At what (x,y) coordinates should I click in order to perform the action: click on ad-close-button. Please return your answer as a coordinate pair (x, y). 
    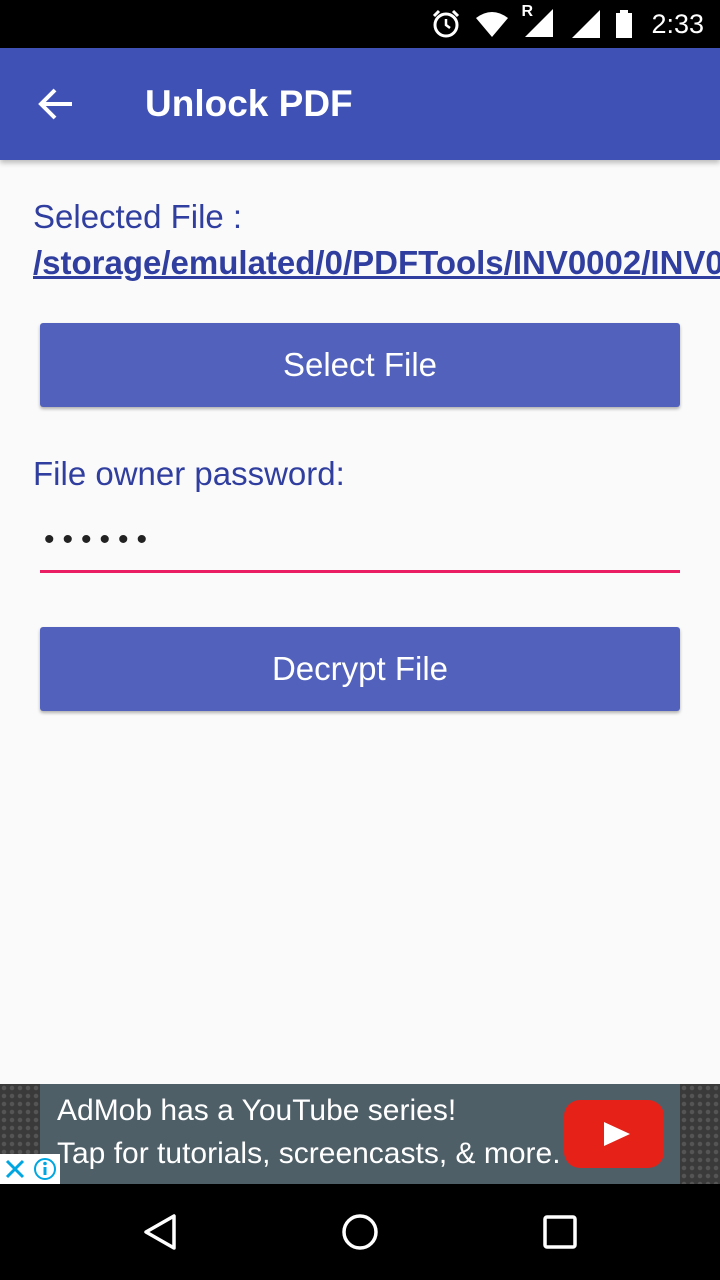
    Looking at the image, I should click on (15, 1169).